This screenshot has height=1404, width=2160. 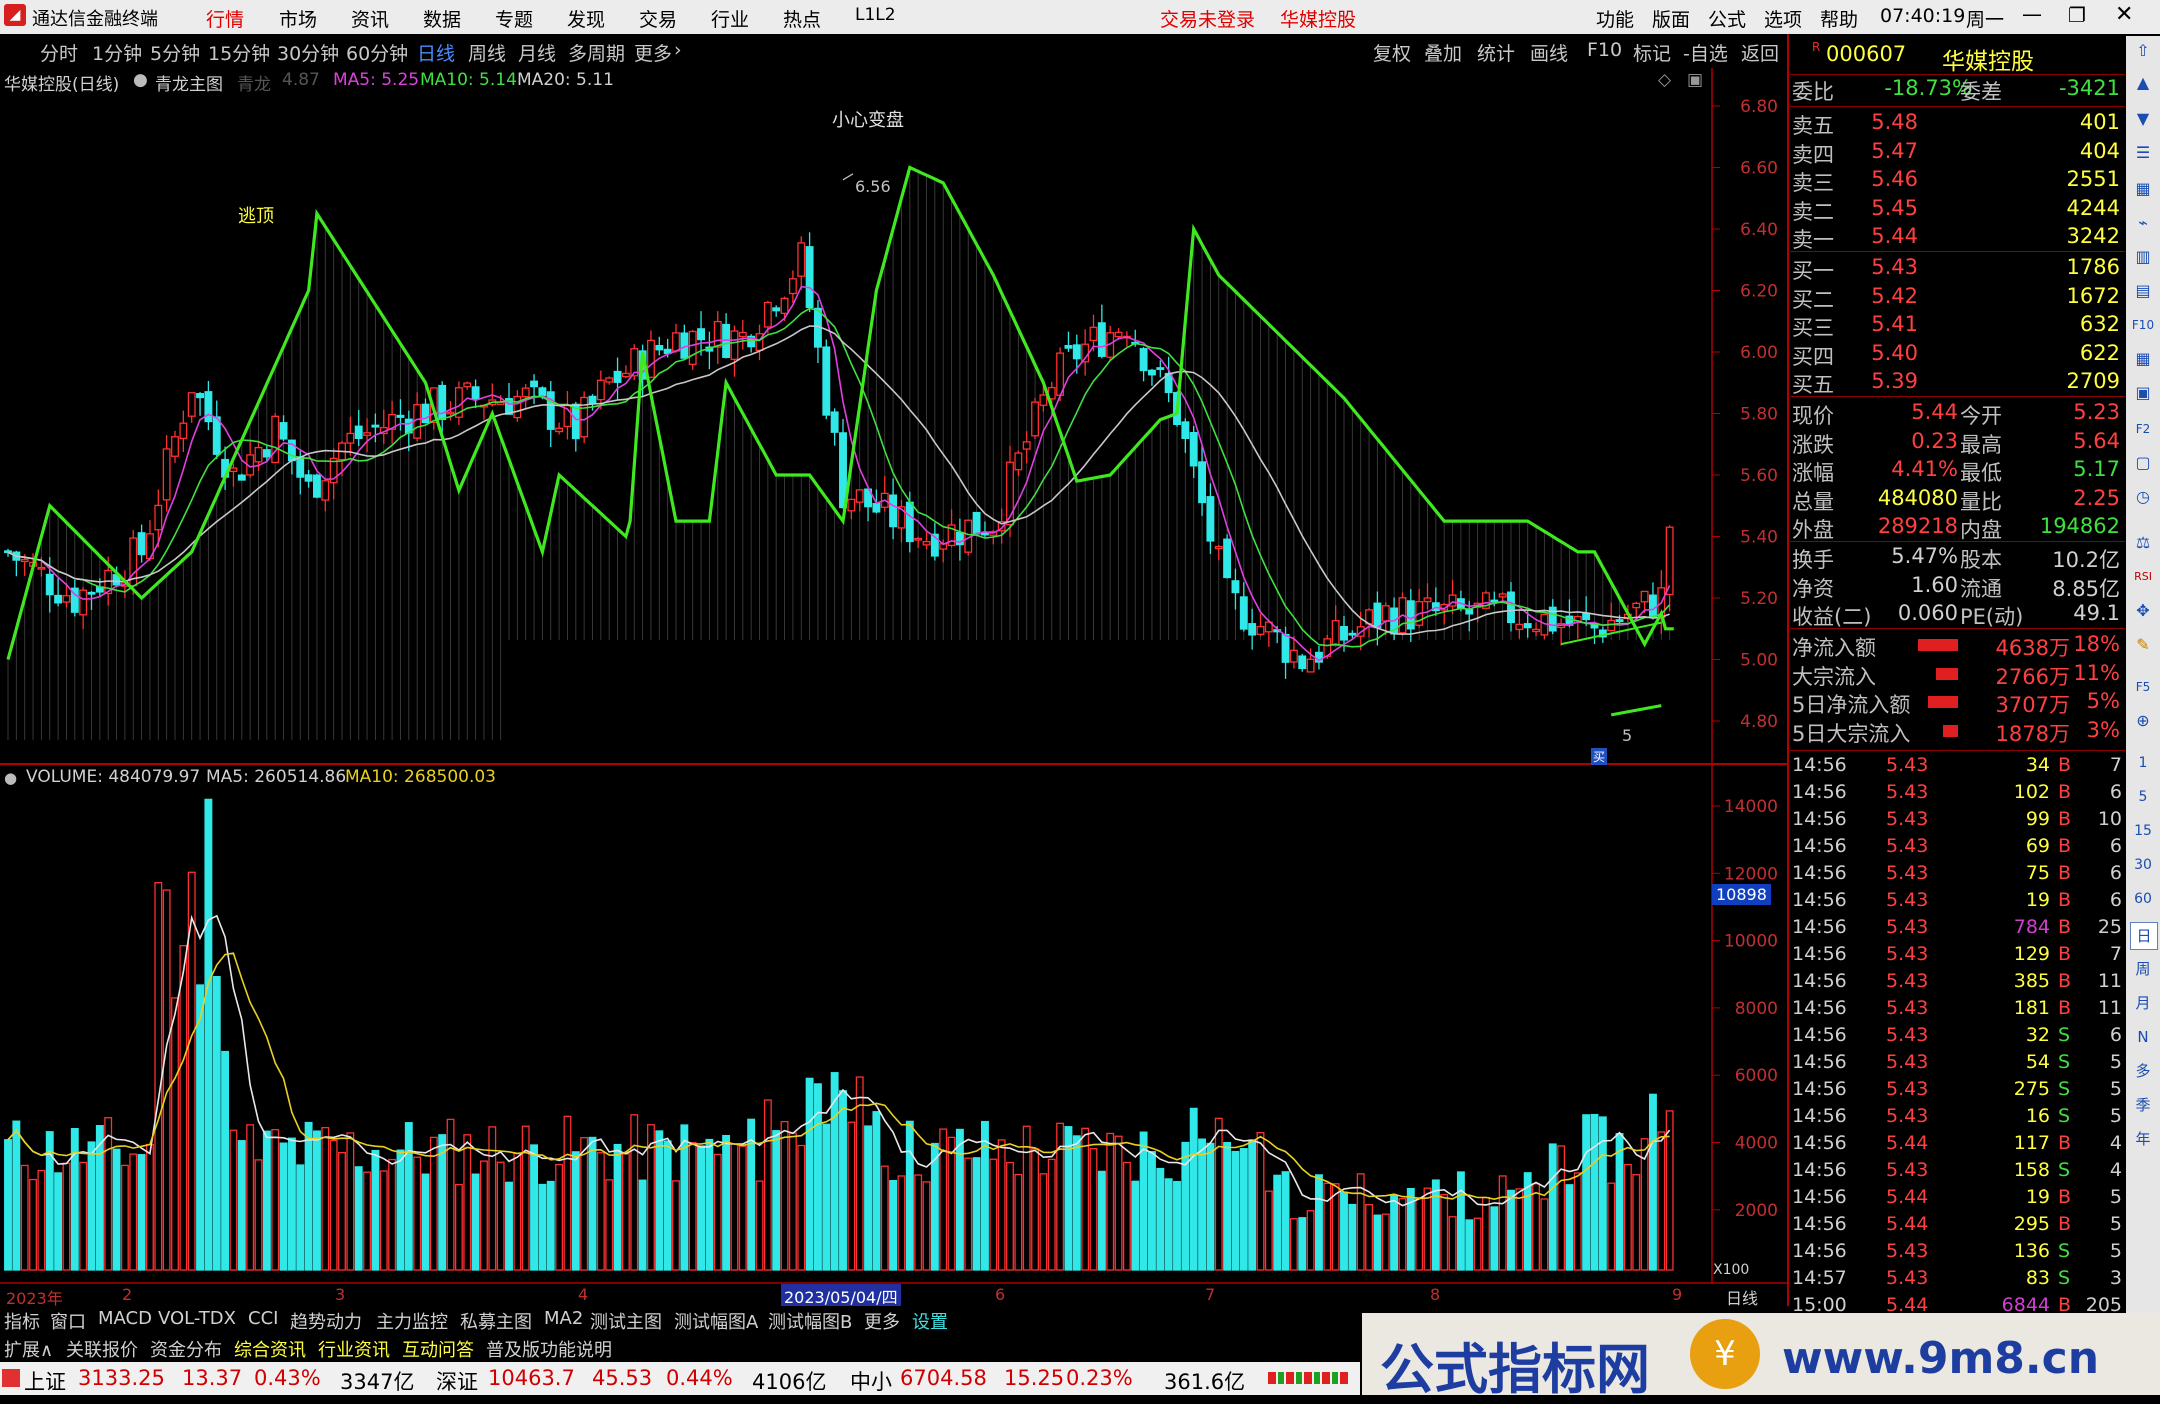 I want to click on toolbar-doc-icon: ▤, so click(x=2143, y=291).